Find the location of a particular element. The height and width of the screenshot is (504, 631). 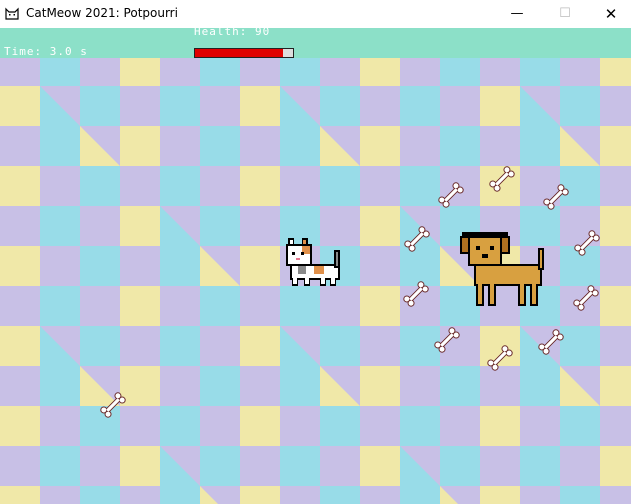

time-label: Time: 3.0 s is located at coordinates (46, 51).